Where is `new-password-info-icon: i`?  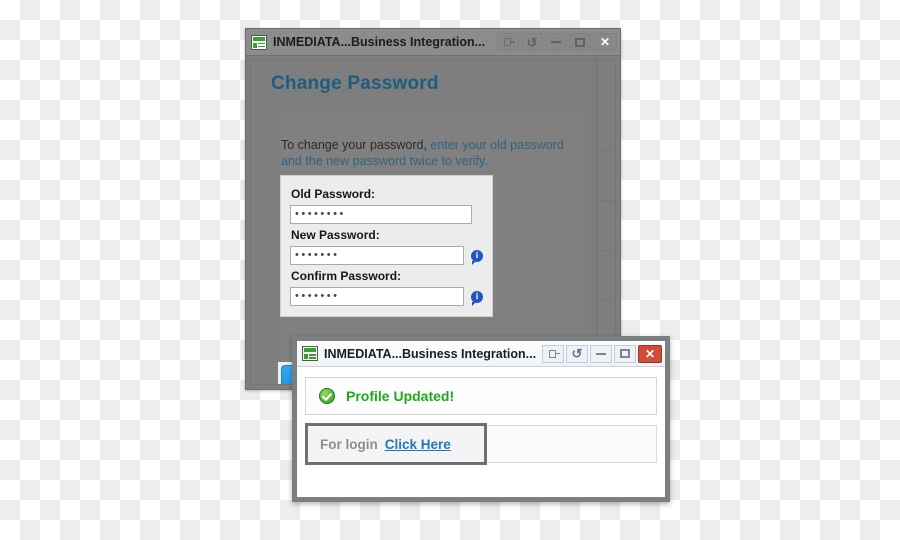 new-password-info-icon: i is located at coordinates (477, 257).